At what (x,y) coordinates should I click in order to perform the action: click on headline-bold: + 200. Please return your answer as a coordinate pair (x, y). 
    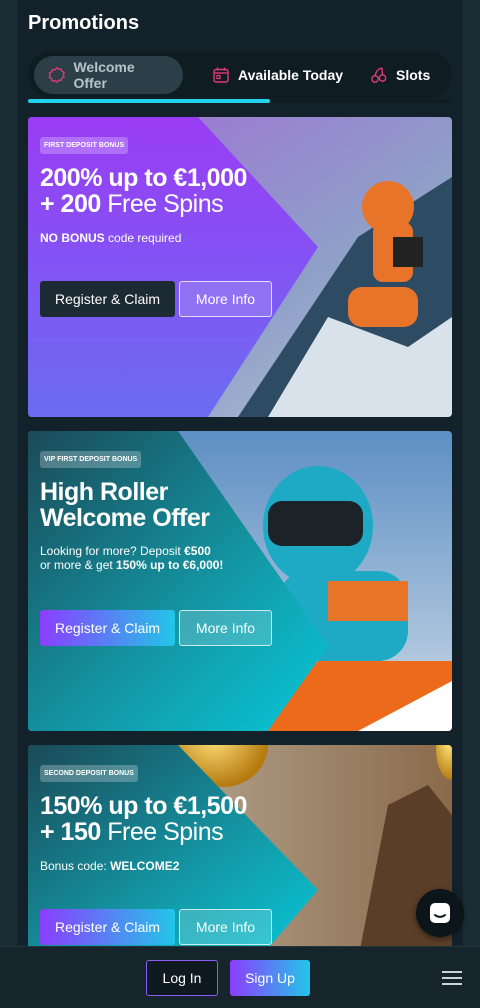
    Looking at the image, I should click on (70, 204).